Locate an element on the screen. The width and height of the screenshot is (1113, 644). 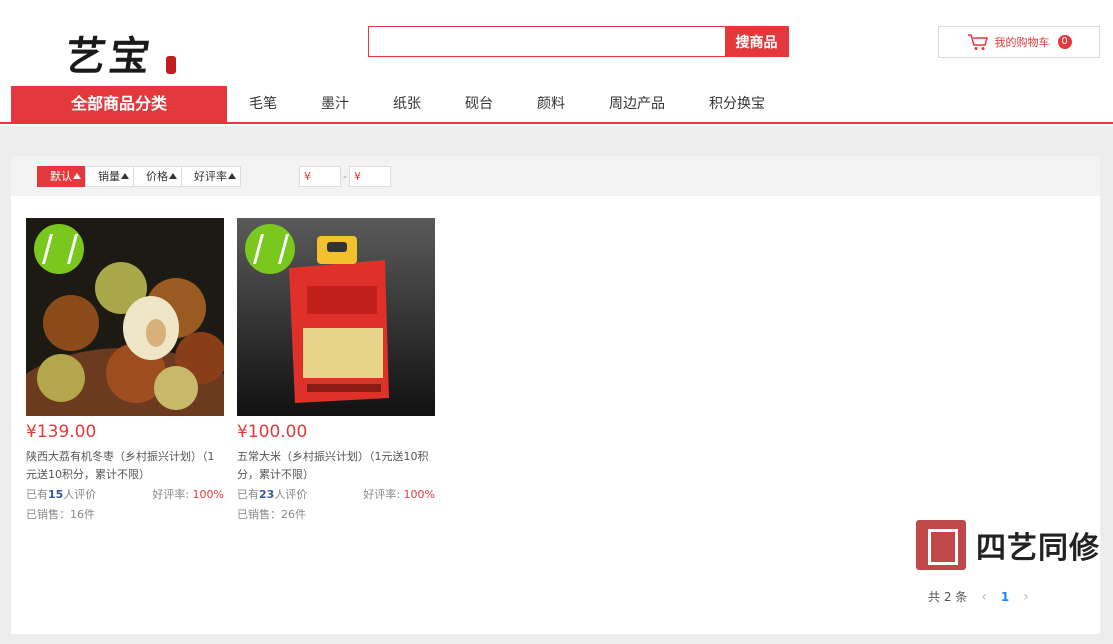
product-meta: 已有23人评价 好评率: 100% is located at coordinates (336, 495).